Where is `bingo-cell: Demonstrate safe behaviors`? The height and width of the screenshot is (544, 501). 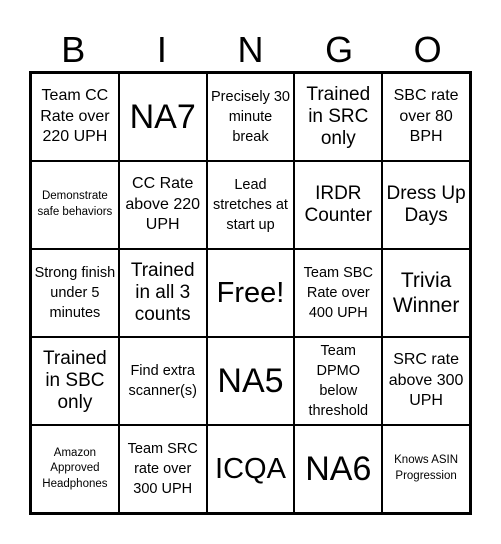
bingo-cell: Demonstrate safe behaviors is located at coordinates (75, 205).